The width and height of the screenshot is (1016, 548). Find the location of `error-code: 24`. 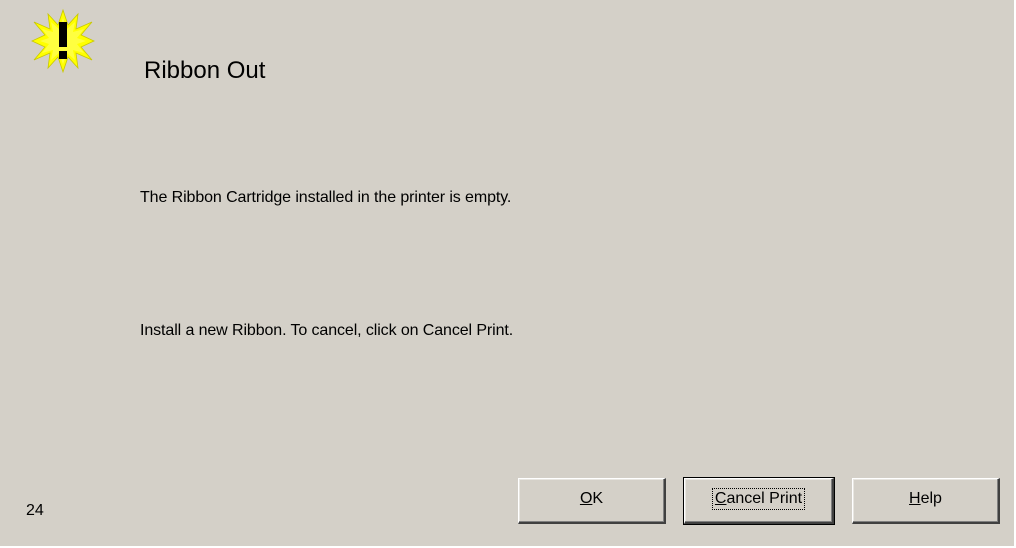

error-code: 24 is located at coordinates (35, 510).